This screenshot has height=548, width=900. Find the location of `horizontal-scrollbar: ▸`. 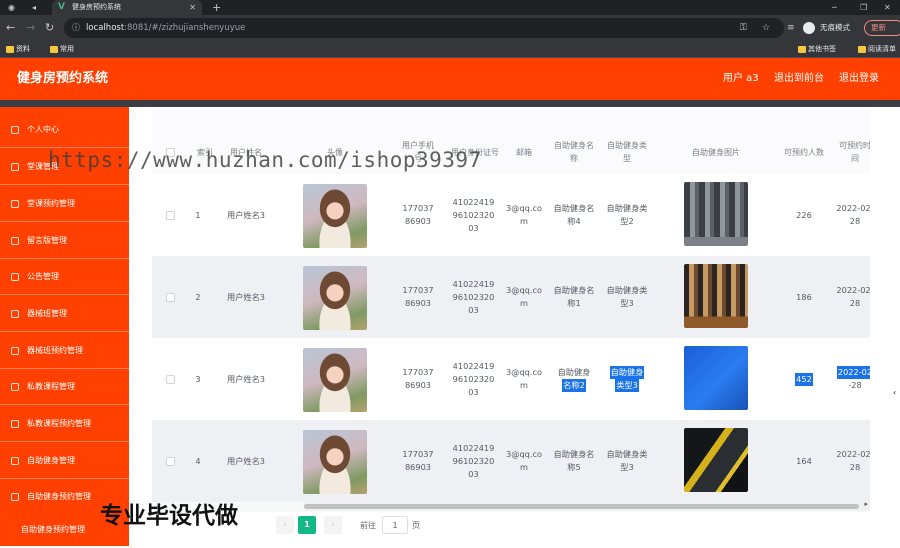

horizontal-scrollbar: ▸ is located at coordinates (587, 505).